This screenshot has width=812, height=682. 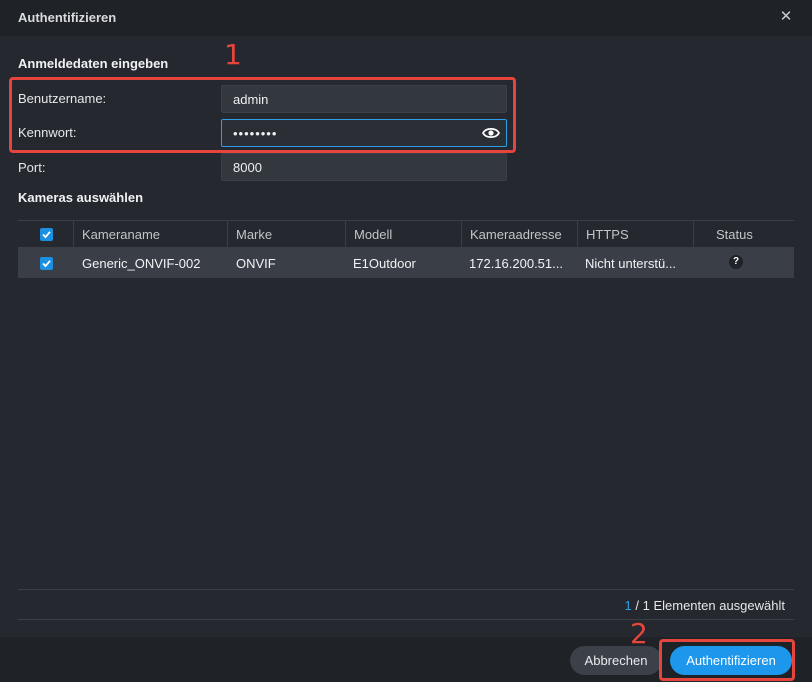 What do you see at coordinates (93, 63) in the screenshot?
I see `credentials-section-title: Anmeldedaten eingeben` at bounding box center [93, 63].